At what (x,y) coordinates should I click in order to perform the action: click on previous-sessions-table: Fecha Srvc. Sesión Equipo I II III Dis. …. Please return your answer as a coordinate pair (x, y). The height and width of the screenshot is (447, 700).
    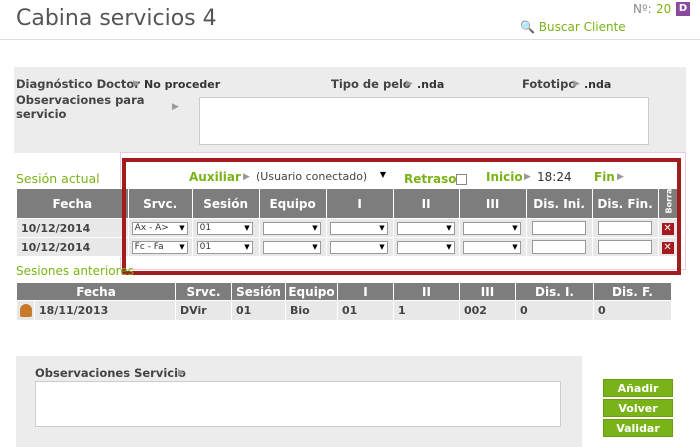
    Looking at the image, I should click on (344, 301).